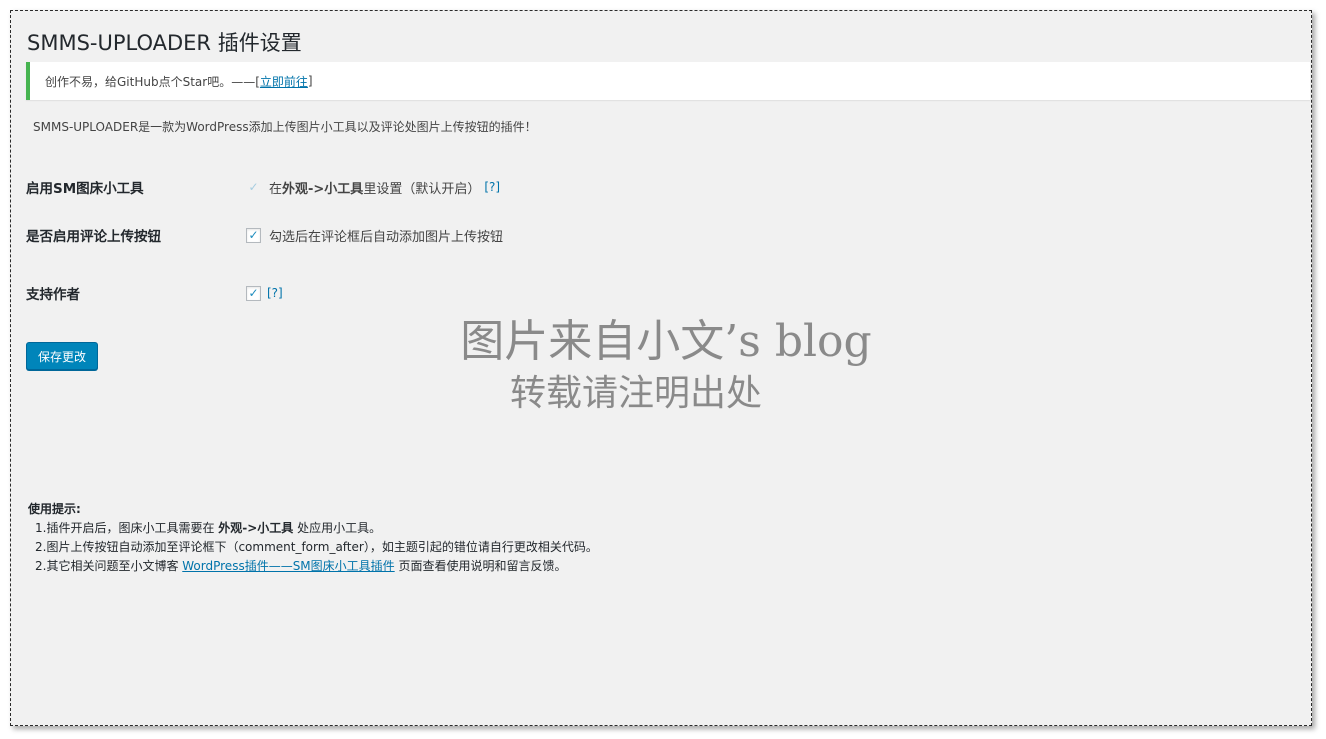 This screenshot has height=739, width=1326. I want to click on notice-text-end: ], so click(310, 81).